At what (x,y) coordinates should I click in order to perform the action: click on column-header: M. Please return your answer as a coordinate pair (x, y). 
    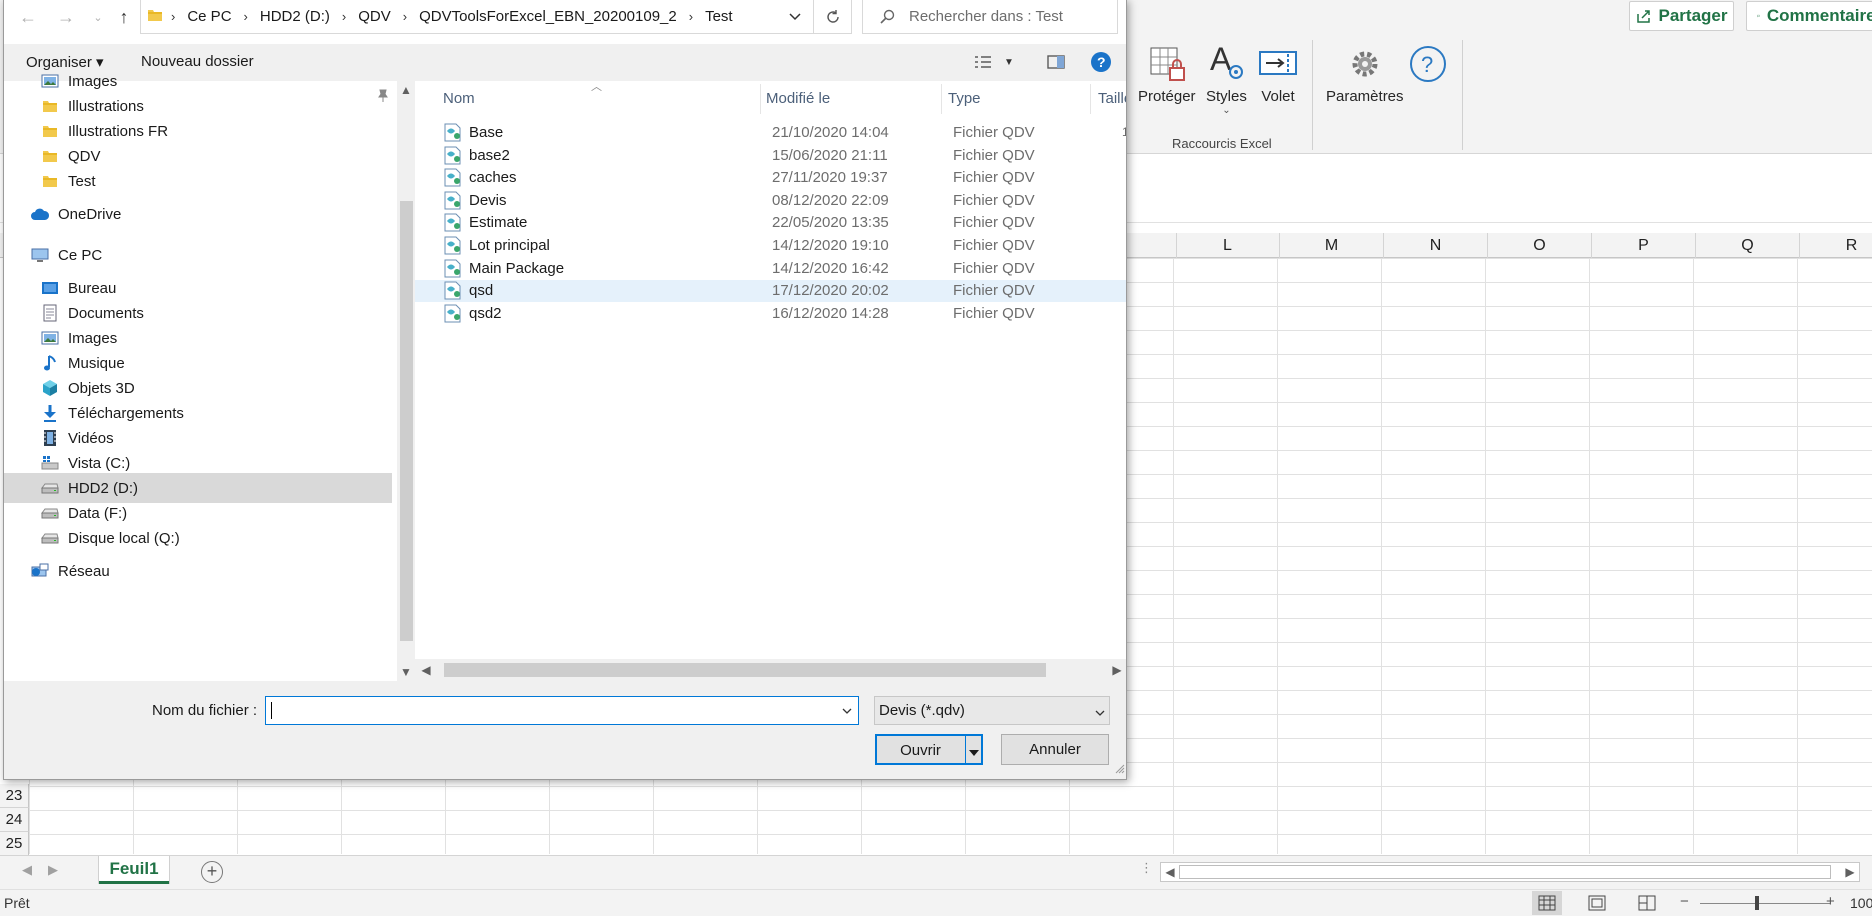
    Looking at the image, I should click on (1332, 245).